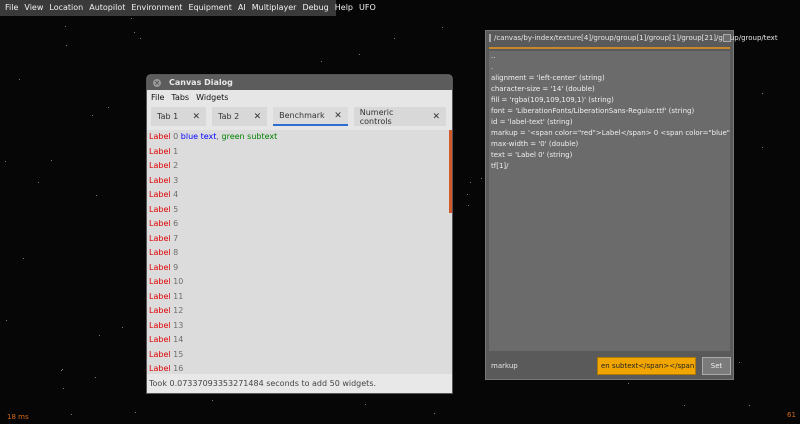 Image resolution: width=800 pixels, height=424 pixels. What do you see at coordinates (176, 165) in the screenshot?
I see `label-number: 2` at bounding box center [176, 165].